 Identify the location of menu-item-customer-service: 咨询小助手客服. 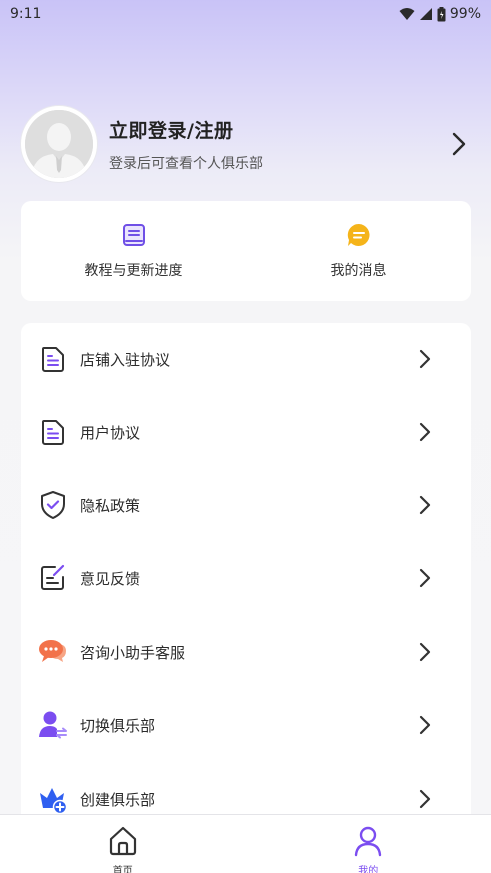
(246, 652).